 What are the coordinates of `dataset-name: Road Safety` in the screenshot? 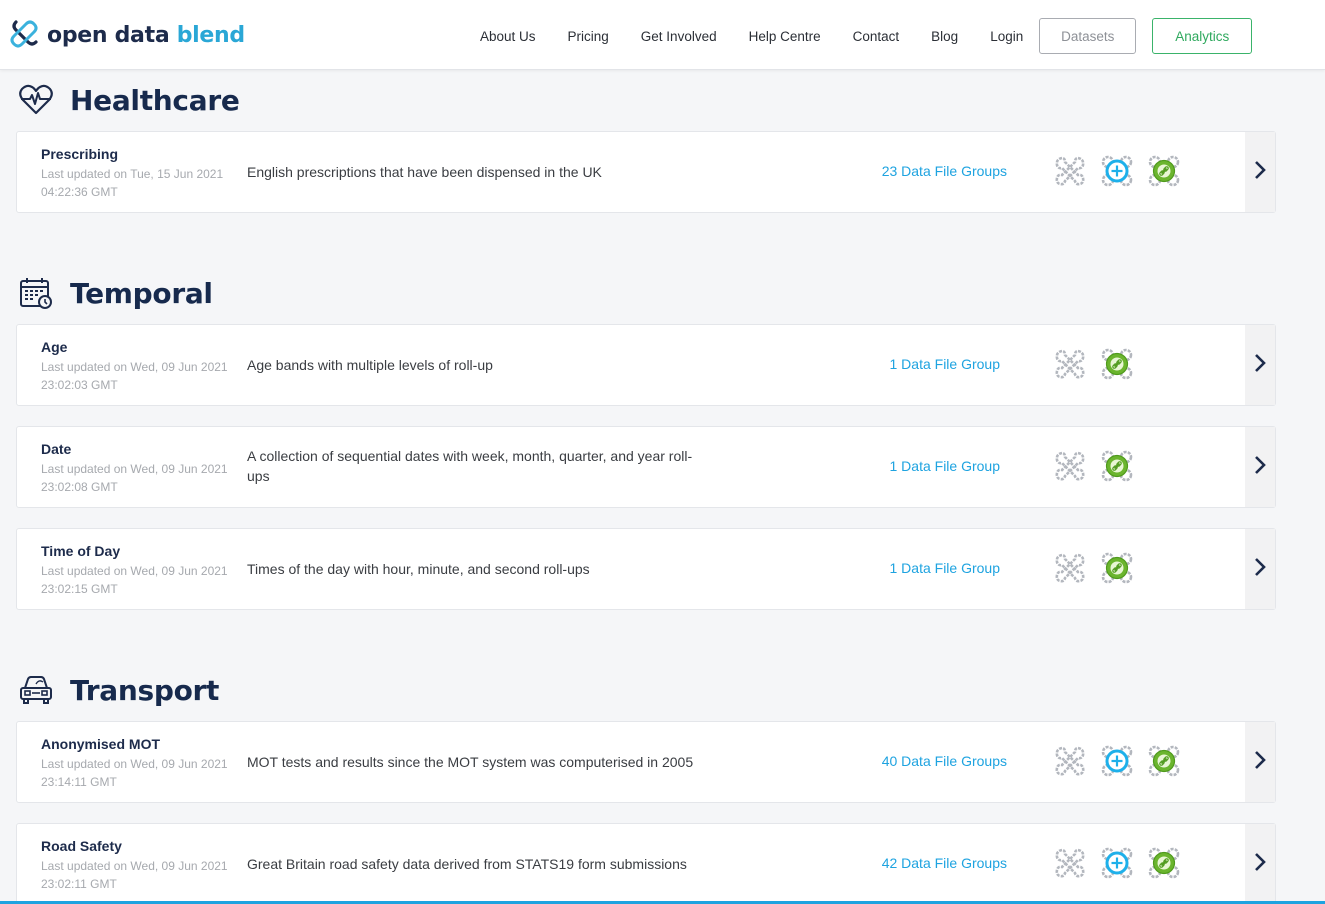 It's located at (81, 846).